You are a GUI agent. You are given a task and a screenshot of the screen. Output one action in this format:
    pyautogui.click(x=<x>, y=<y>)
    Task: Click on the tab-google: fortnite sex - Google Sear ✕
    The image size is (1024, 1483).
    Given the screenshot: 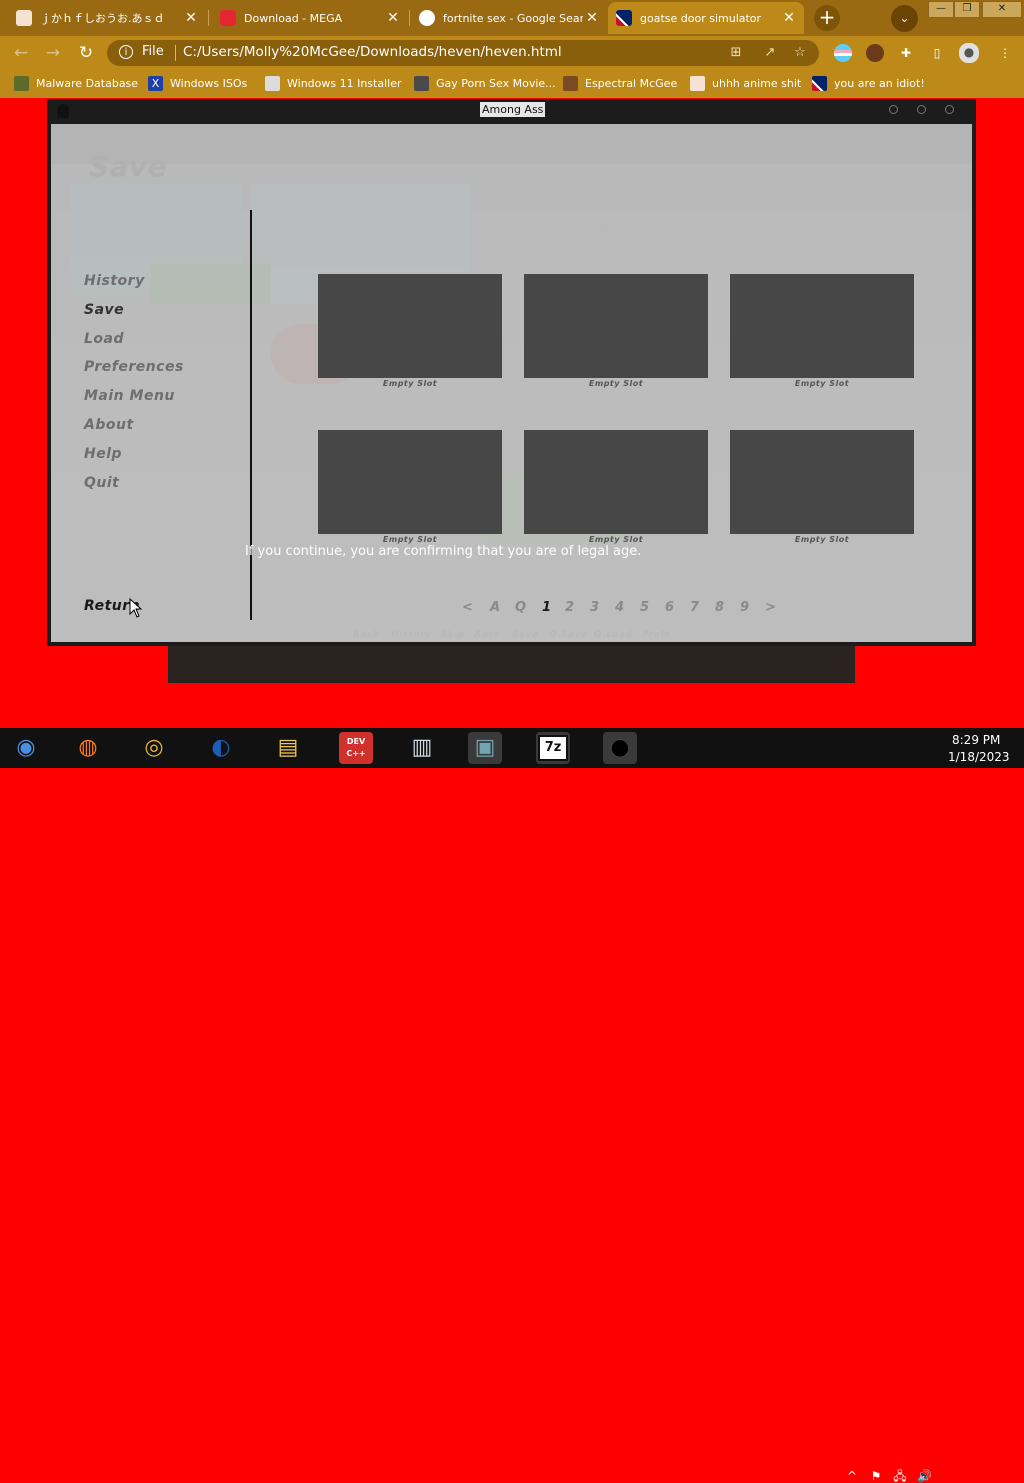 What is the action you would take?
    pyautogui.click(x=510, y=18)
    